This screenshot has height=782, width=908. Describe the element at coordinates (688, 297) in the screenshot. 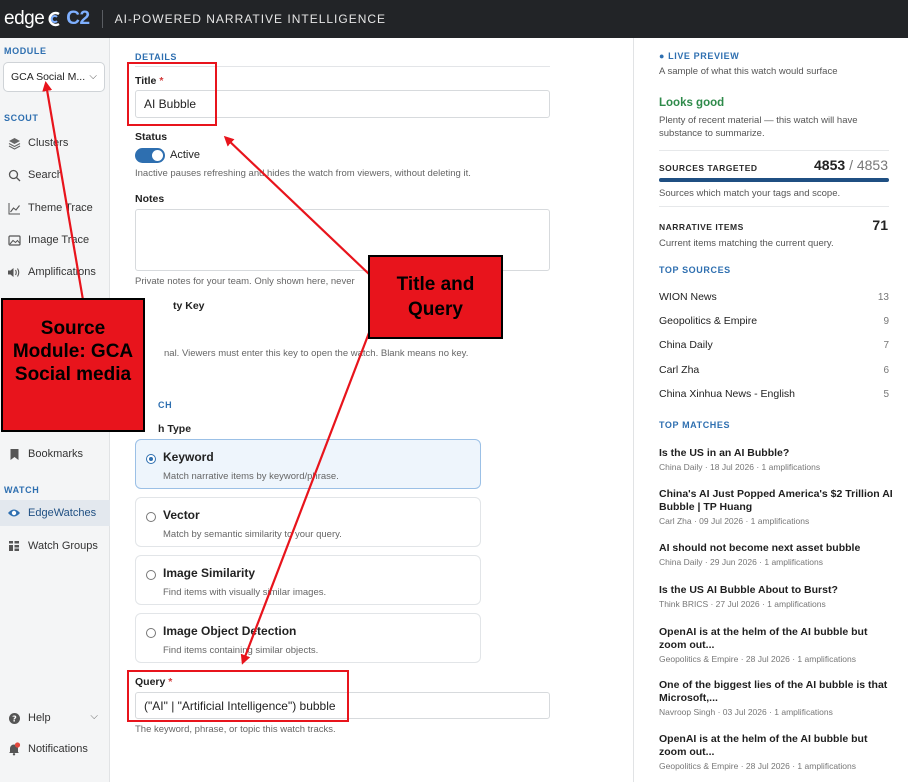

I see `source-name: WION News` at that location.